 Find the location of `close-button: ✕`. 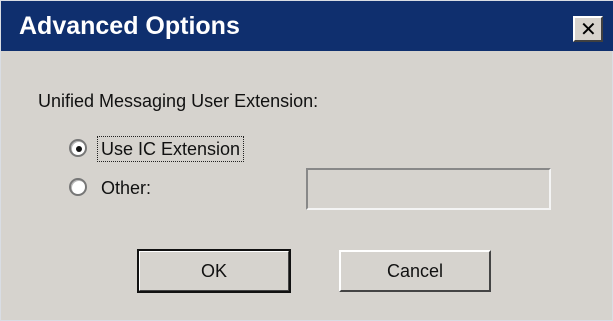

close-button: ✕ is located at coordinates (588, 29).